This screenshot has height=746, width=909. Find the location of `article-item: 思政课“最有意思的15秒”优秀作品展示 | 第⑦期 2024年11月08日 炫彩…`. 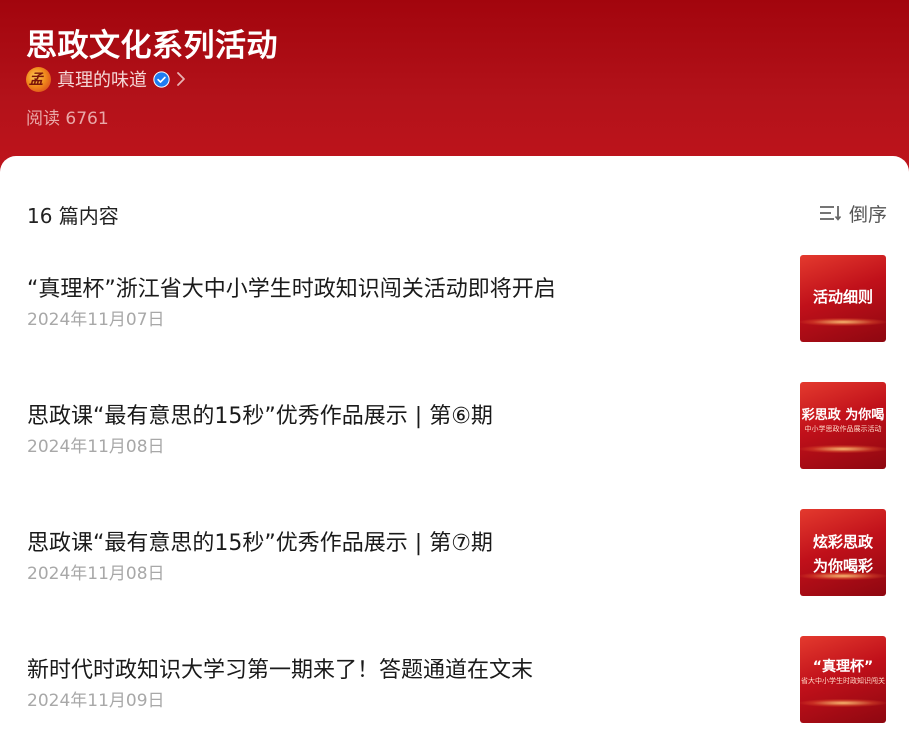

article-item: 思政课“最有意思的15秒”优秀作品展示 | 第⑦期 2024年11月08日 炫彩… is located at coordinates (454, 564).